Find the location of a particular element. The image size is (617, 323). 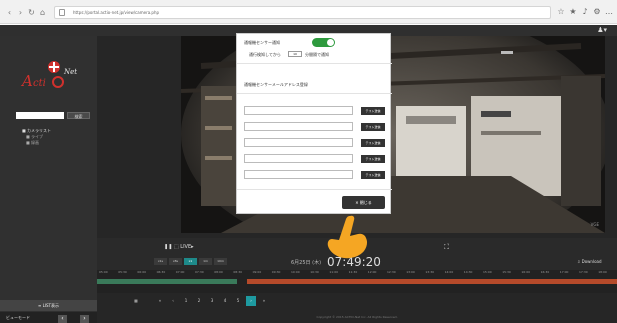

camera-id-label: VGE is located at coordinates (594, 224).